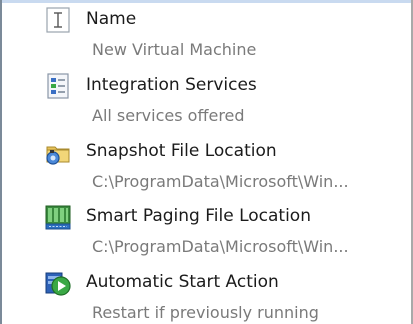 The height and width of the screenshot is (324, 413). What do you see at coordinates (171, 85) in the screenshot?
I see `settings-item-title: Integration Services` at bounding box center [171, 85].